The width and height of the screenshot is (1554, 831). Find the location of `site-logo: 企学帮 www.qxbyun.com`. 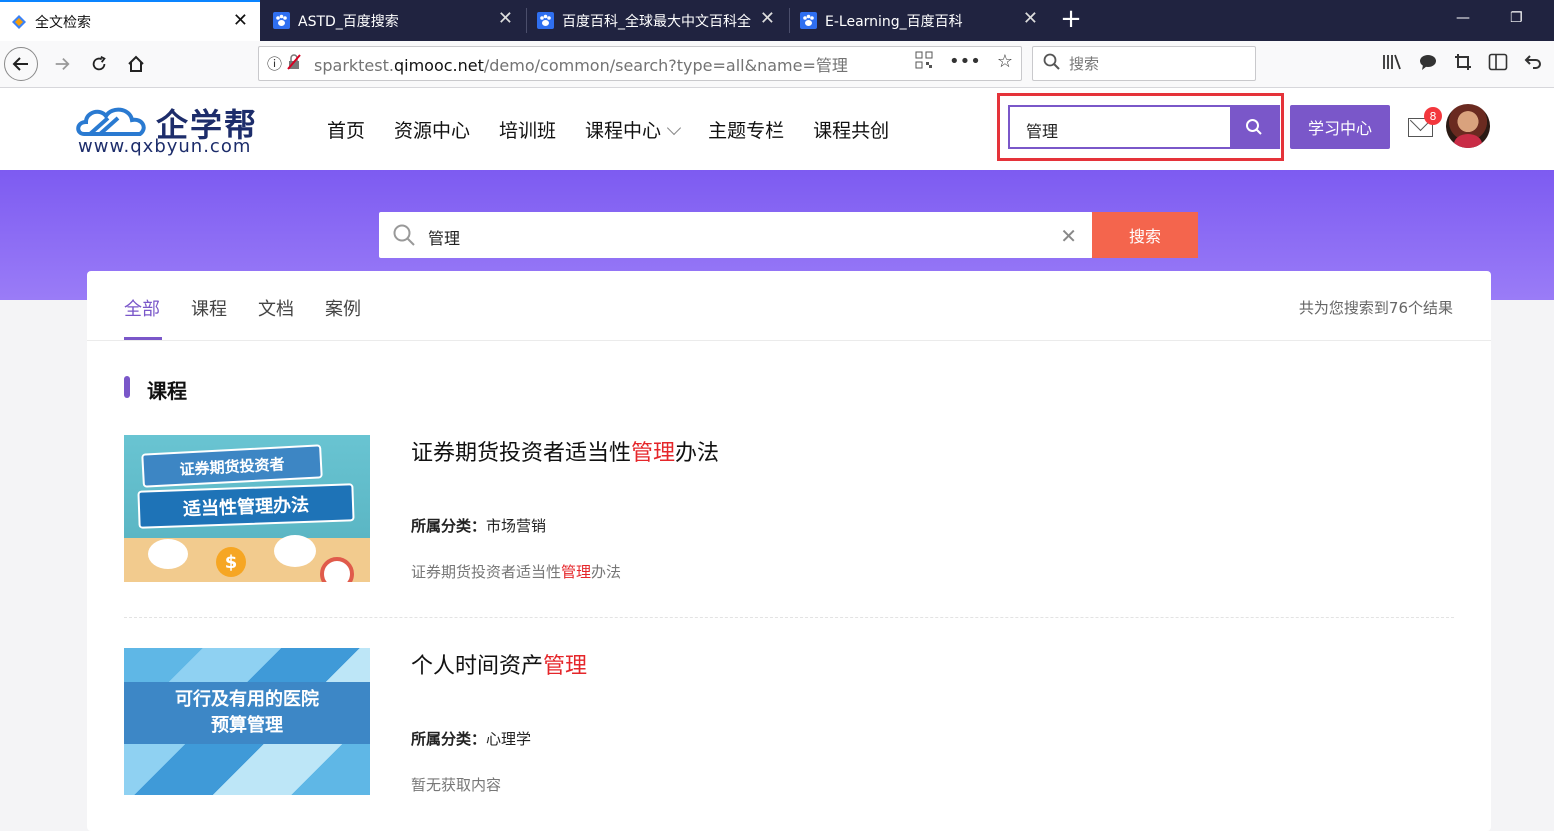

site-logo: 企学帮 www.qxbyun.com is located at coordinates (182, 130).